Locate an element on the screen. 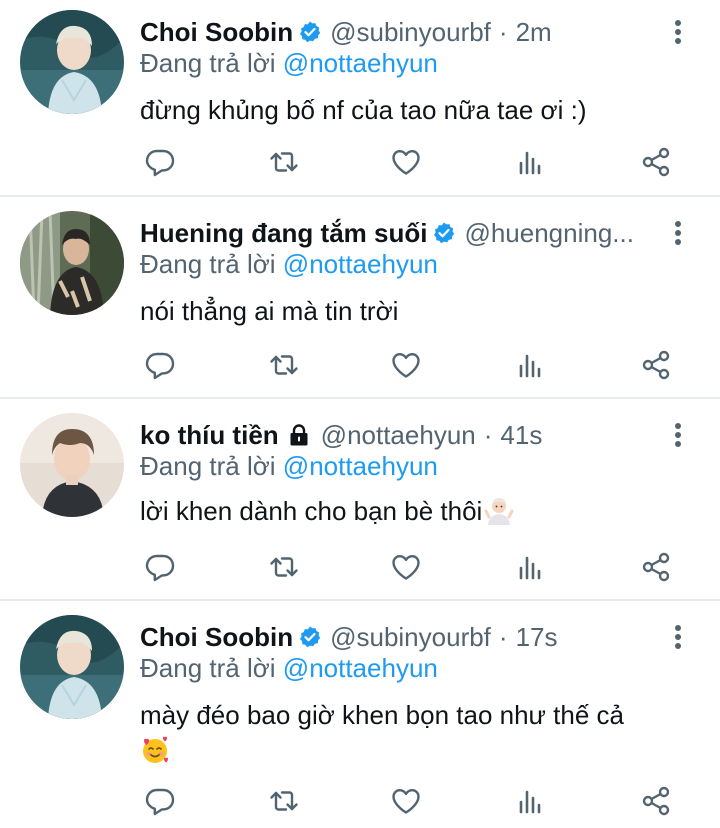 The image size is (720, 828). tweet-text: lời khen dành cho bạn bè thôi is located at coordinates (420, 511).